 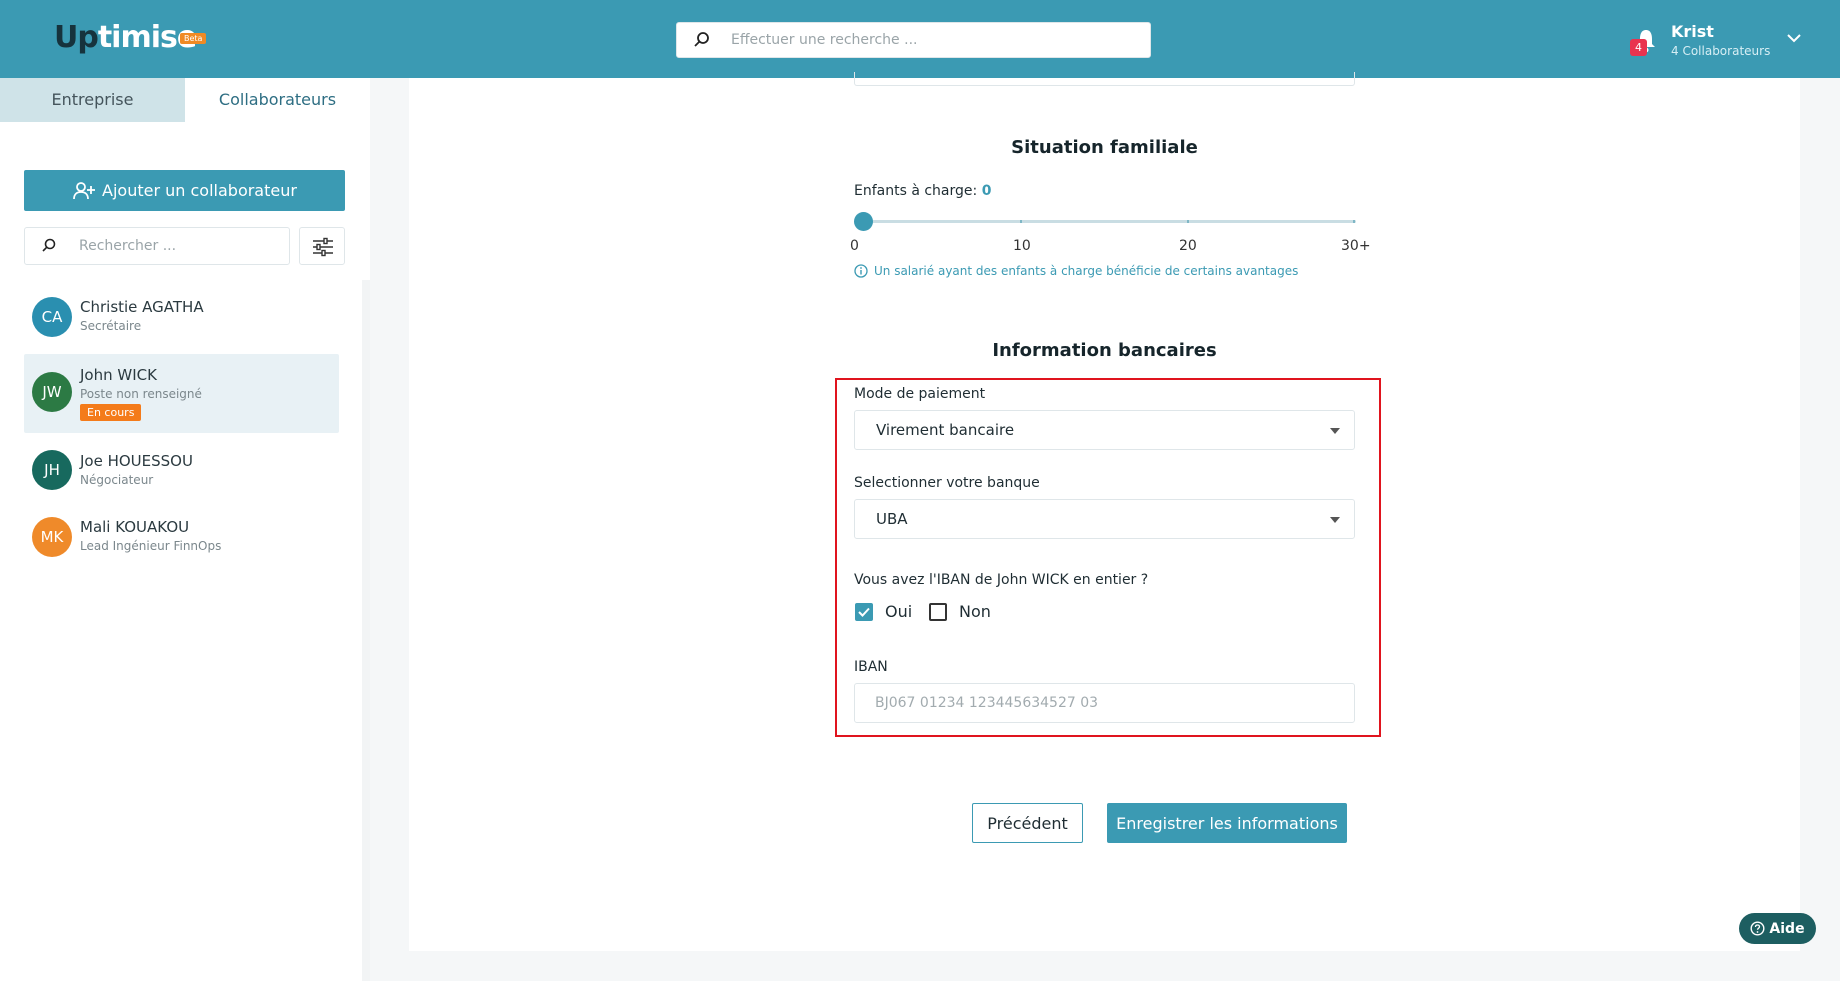 What do you see at coordinates (986, 191) in the screenshot?
I see `enfants-value: 0` at bounding box center [986, 191].